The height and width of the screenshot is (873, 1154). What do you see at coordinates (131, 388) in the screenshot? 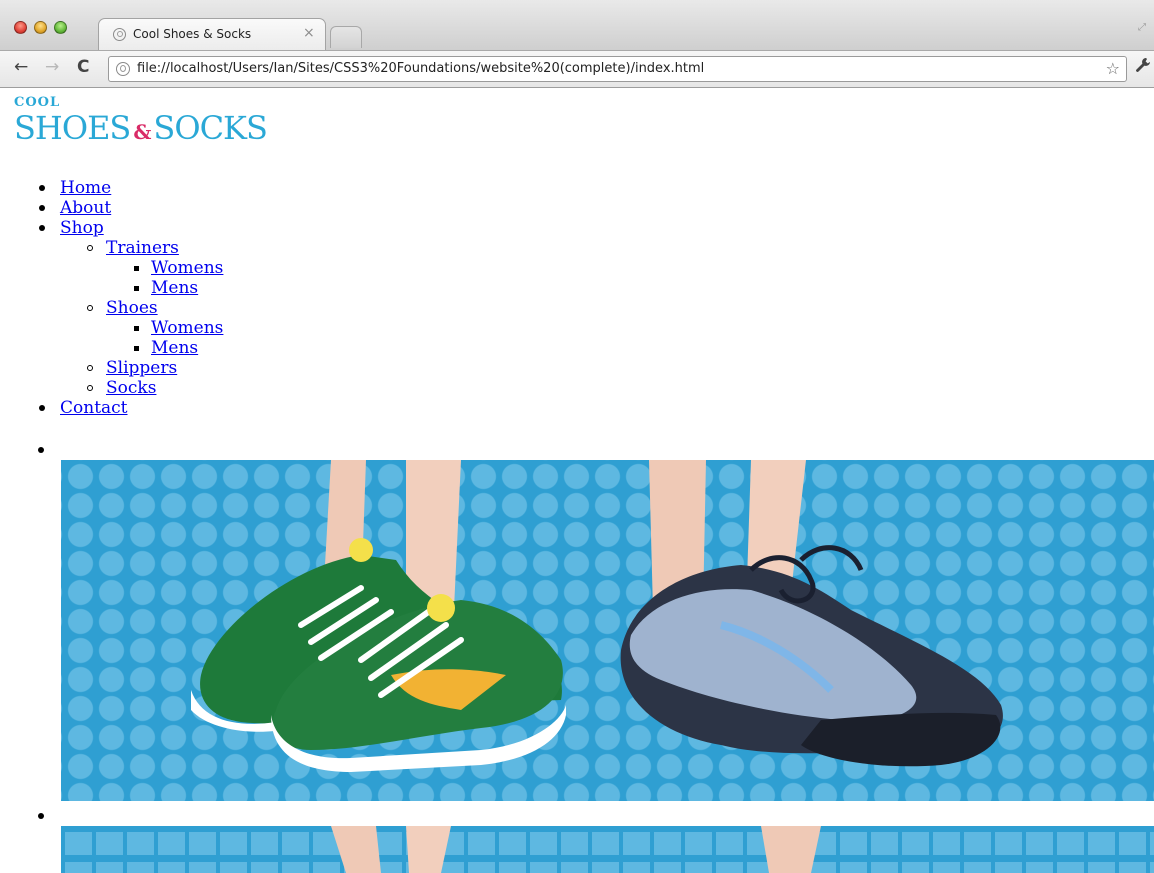
I see `nav-link-socks: Socks` at bounding box center [131, 388].